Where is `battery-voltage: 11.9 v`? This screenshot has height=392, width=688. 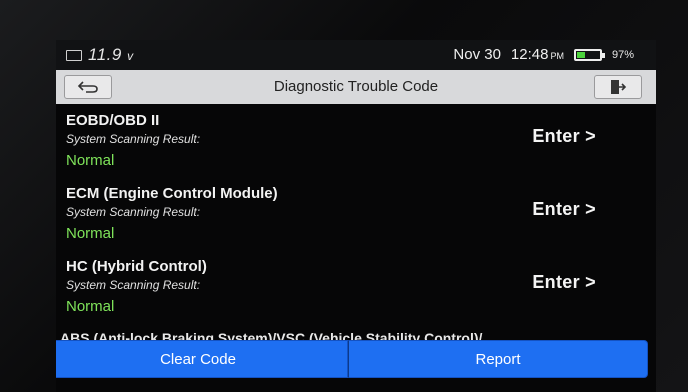 battery-voltage: 11.9 v is located at coordinates (111, 54).